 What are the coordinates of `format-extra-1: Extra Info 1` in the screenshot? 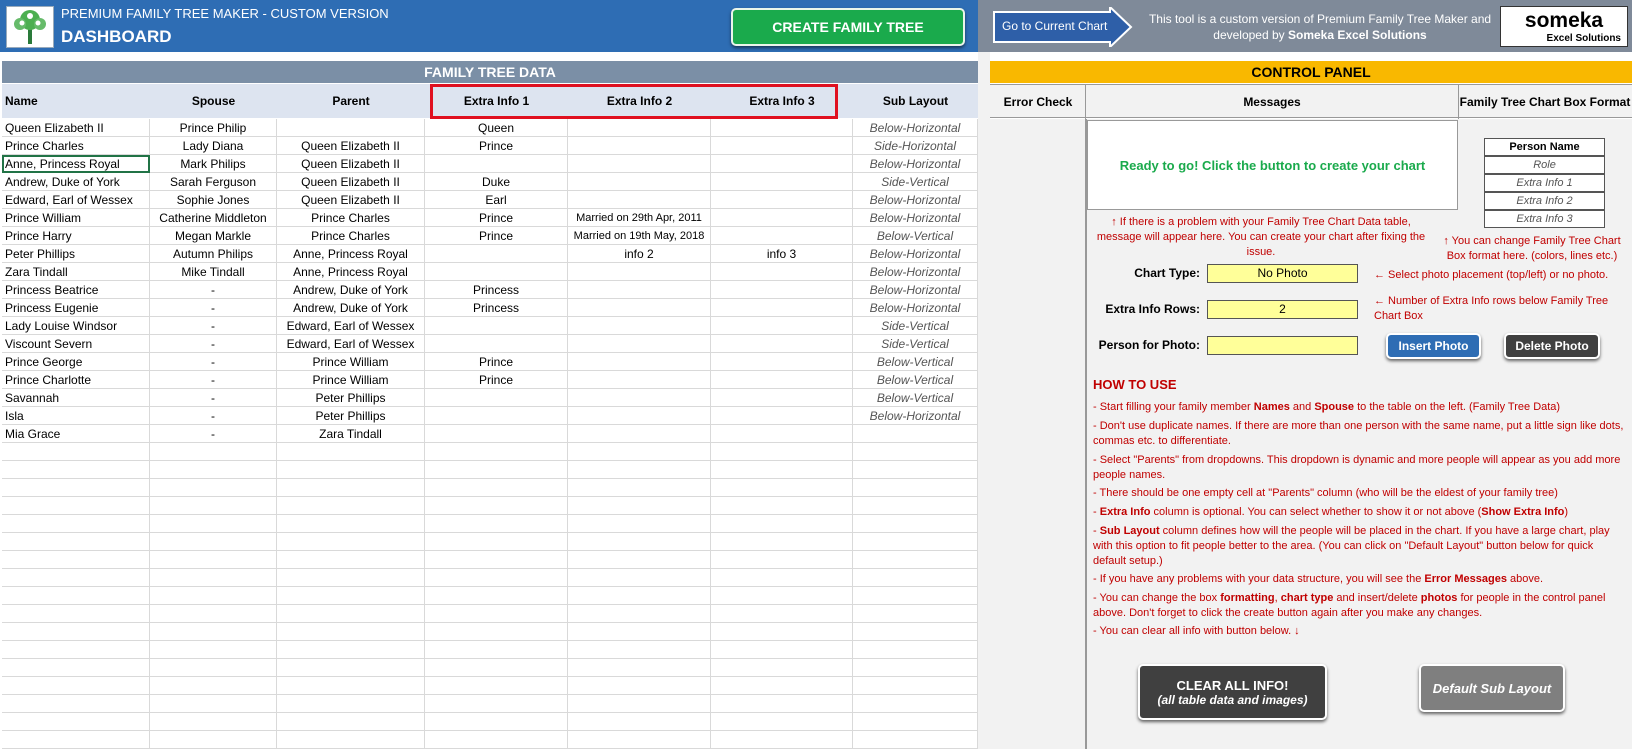 It's located at (1544, 183).